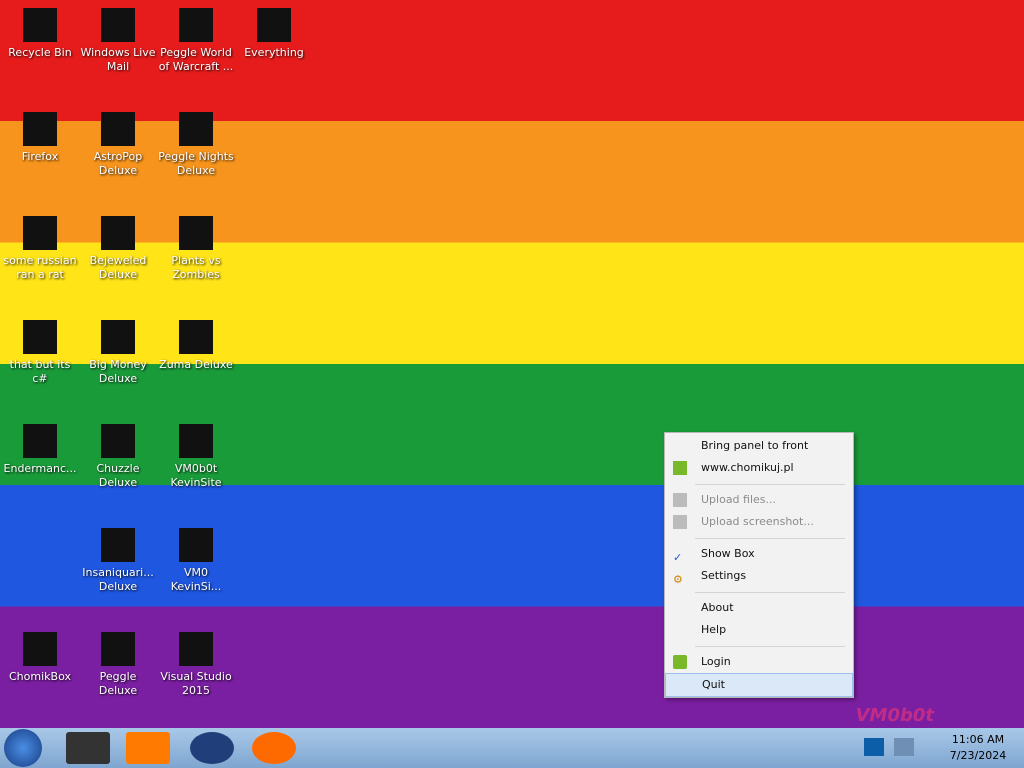  What do you see at coordinates (759, 468) in the screenshot?
I see `menu-item-website: www.chomikuj.pl` at bounding box center [759, 468].